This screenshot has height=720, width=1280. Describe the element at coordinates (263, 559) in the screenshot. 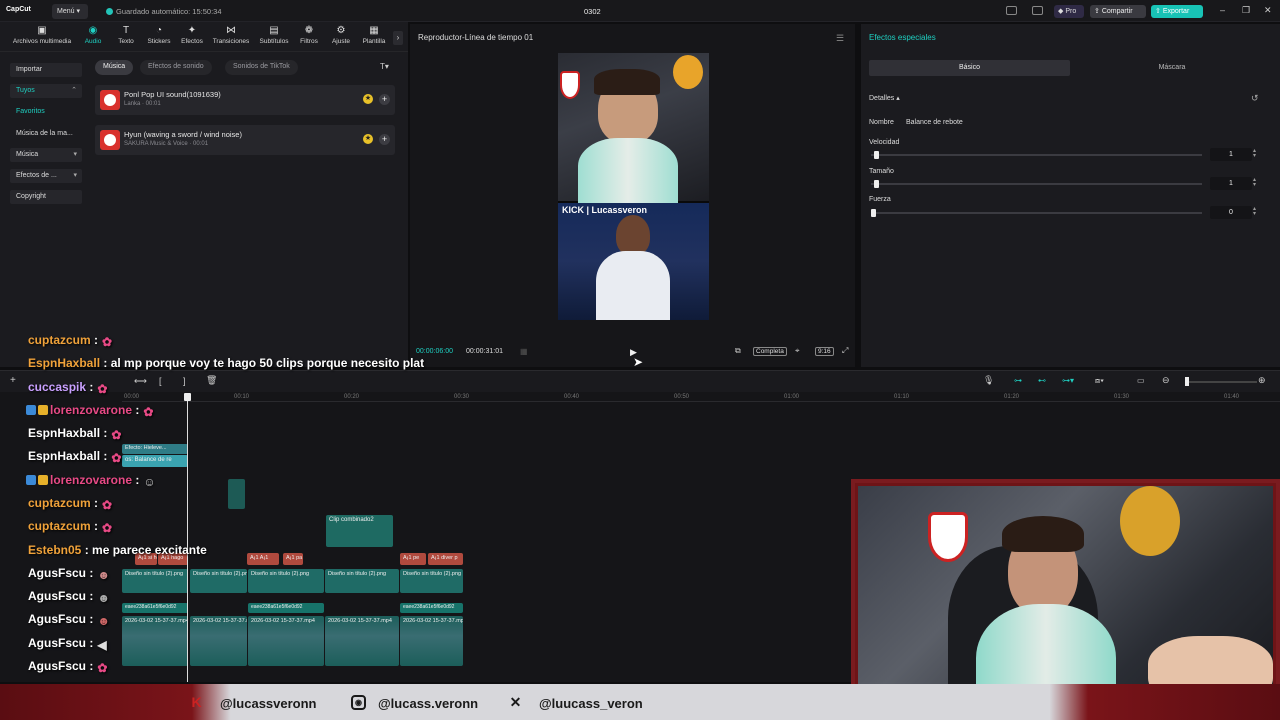

I see `text-clip: A¡1 A¡1` at that location.